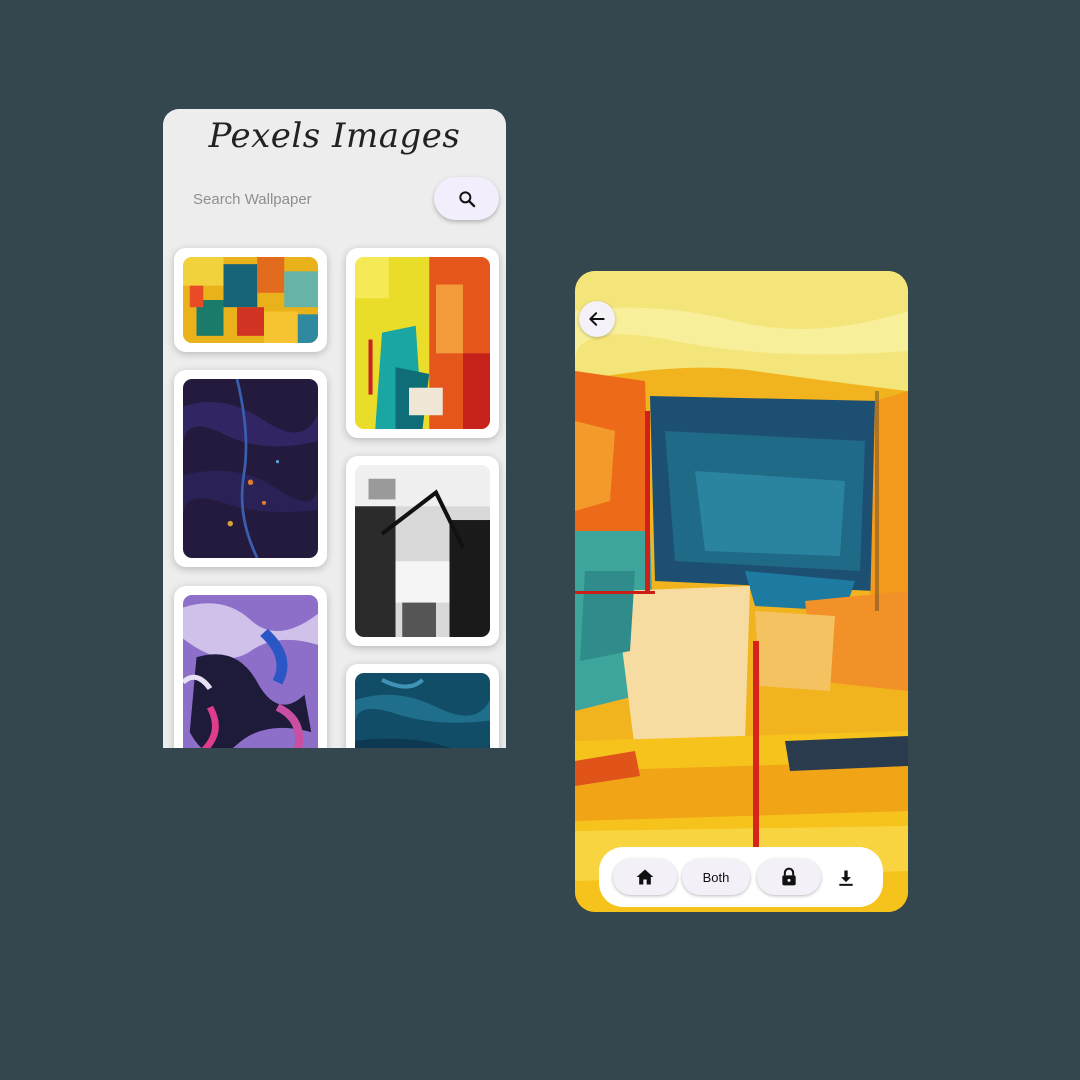 The width and height of the screenshot is (1080, 1080). I want to click on search-input, so click(313, 199).